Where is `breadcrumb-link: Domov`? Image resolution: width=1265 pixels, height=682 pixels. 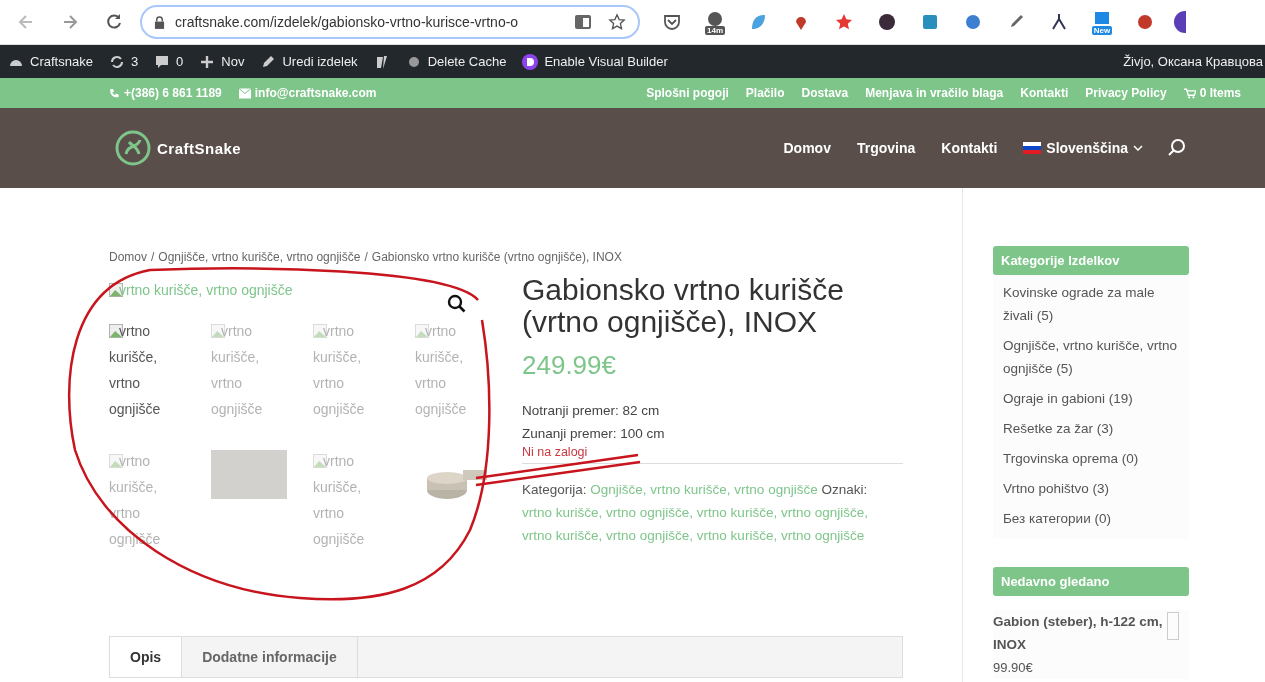 breadcrumb-link: Domov is located at coordinates (128, 257).